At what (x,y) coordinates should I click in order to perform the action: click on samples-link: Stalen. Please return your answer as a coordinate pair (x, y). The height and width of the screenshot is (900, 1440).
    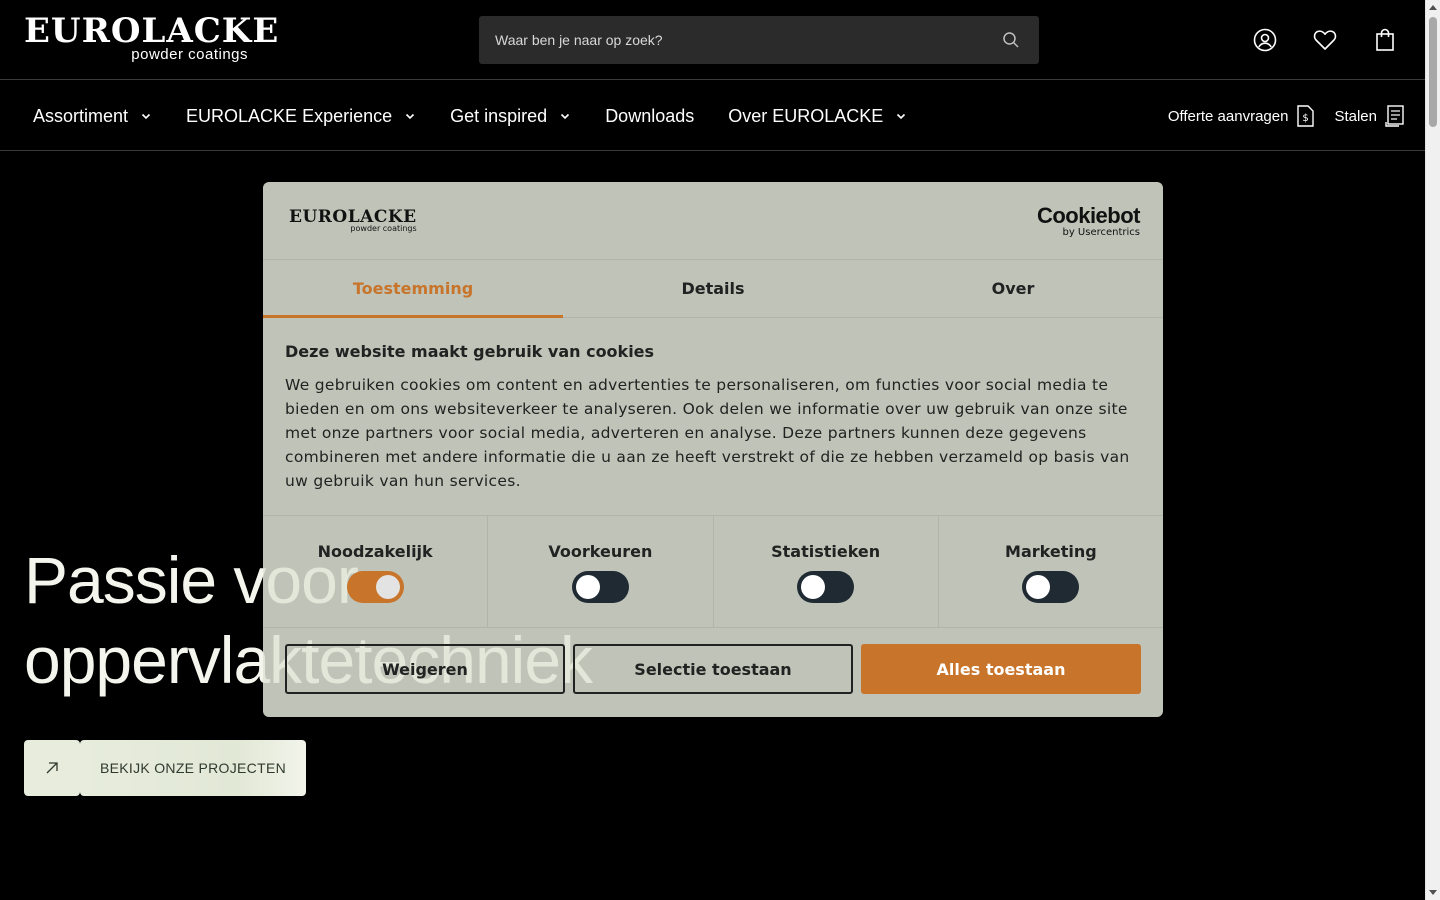
    Looking at the image, I should click on (1369, 116).